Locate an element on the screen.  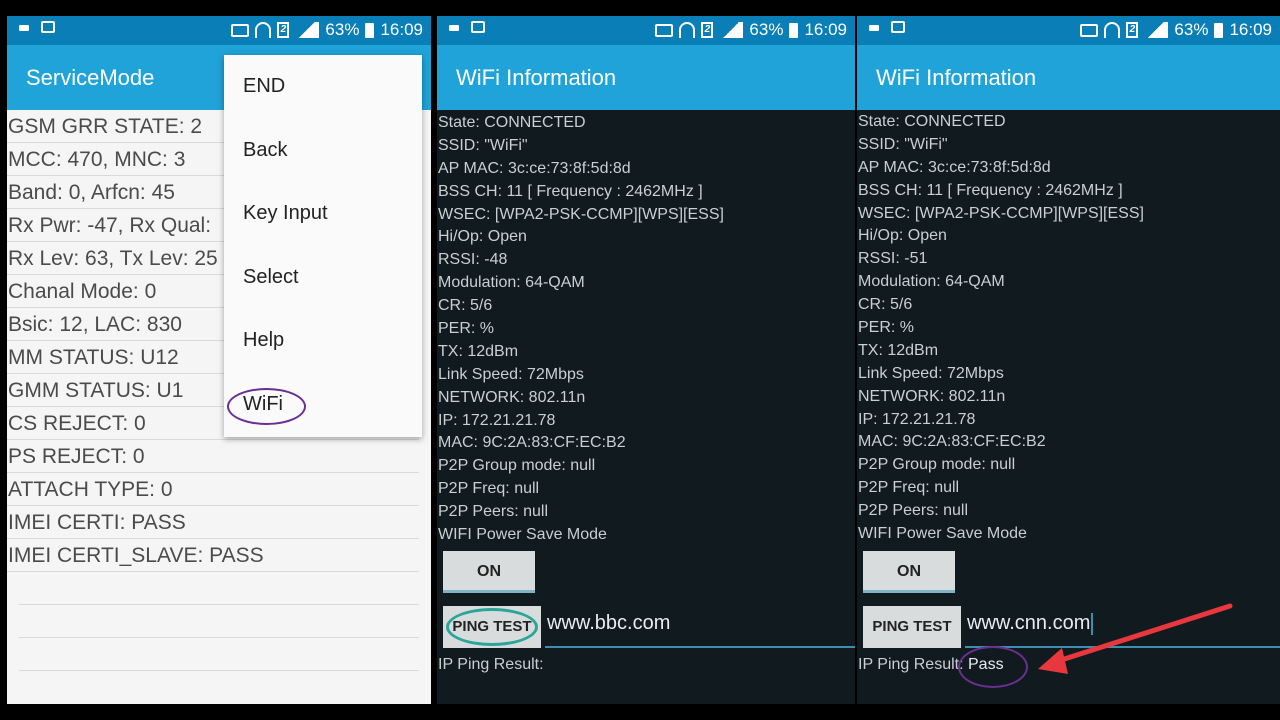
menu-item-key-input: Key Input is located at coordinates (323, 214).